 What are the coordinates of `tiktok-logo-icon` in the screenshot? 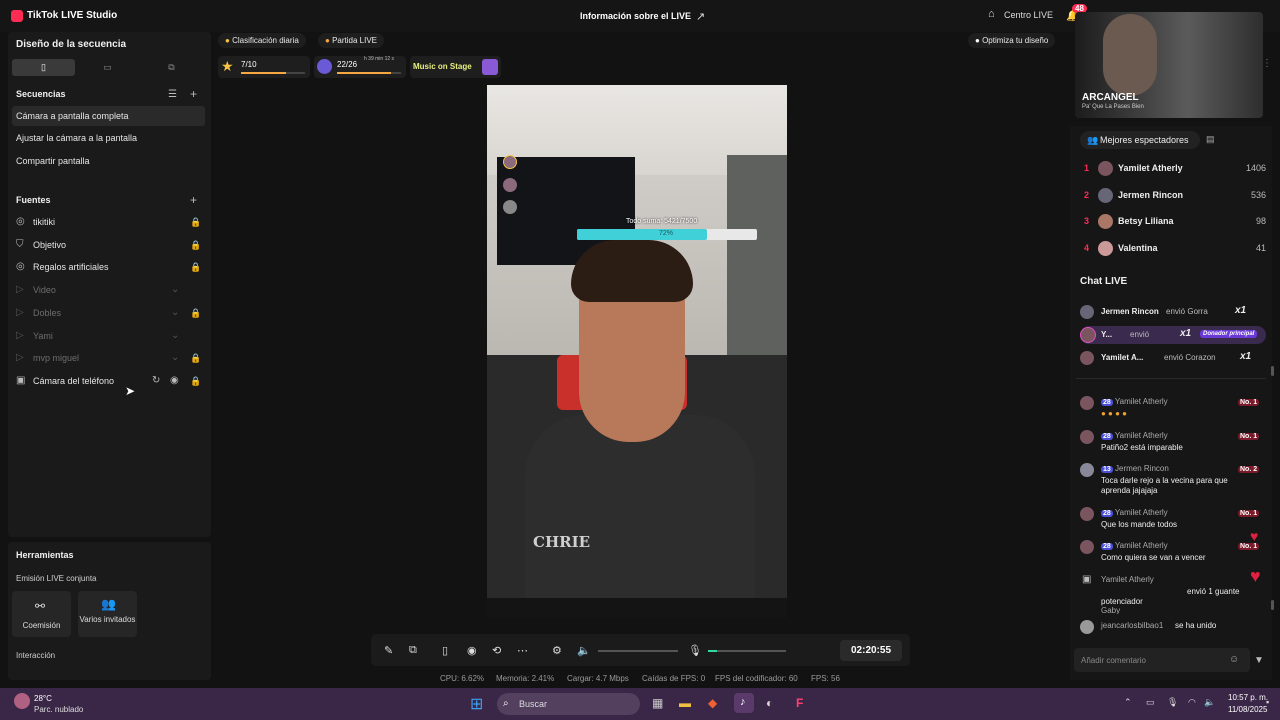 It's located at (17, 16).